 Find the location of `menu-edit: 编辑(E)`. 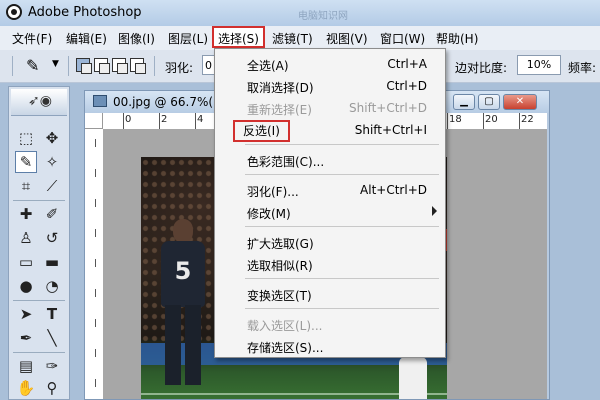

menu-edit: 编辑(E) is located at coordinates (86, 38).